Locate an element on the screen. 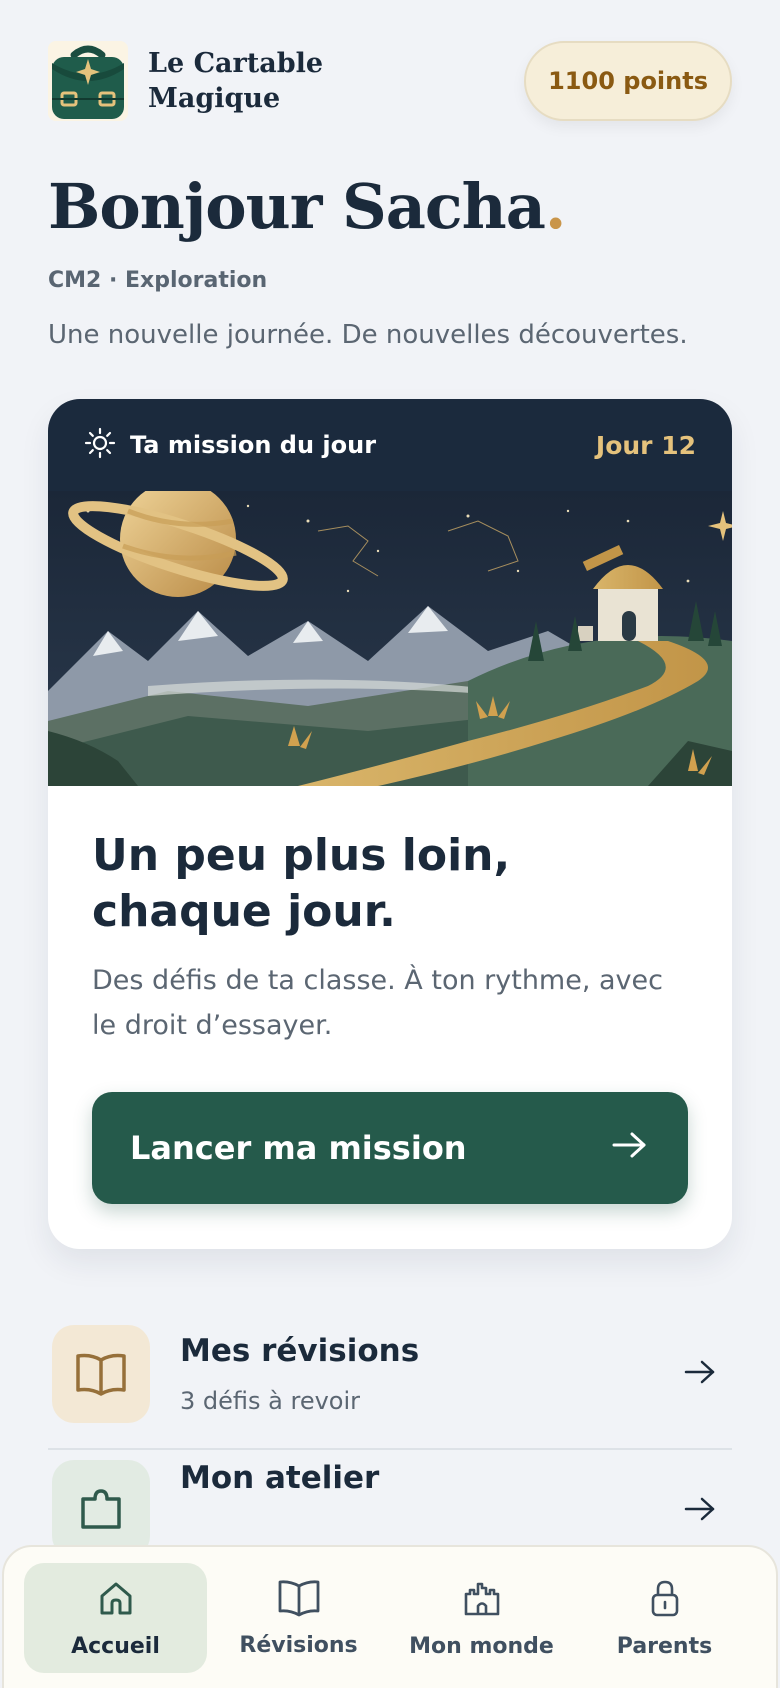  tab-label: Parents is located at coordinates (664, 1646).